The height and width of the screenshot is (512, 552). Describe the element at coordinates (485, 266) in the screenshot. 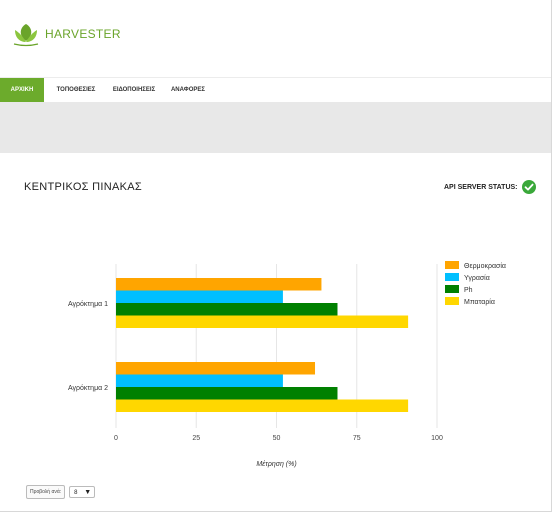

I see `legend-label: Θερμοκρασία` at that location.